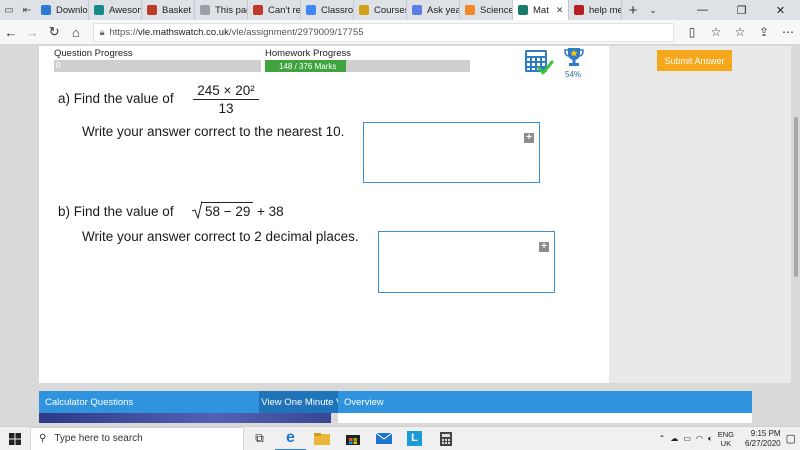 This screenshot has width=800, height=450. Describe the element at coordinates (414, 438) in the screenshot. I see `app-l-icon: L` at that location.